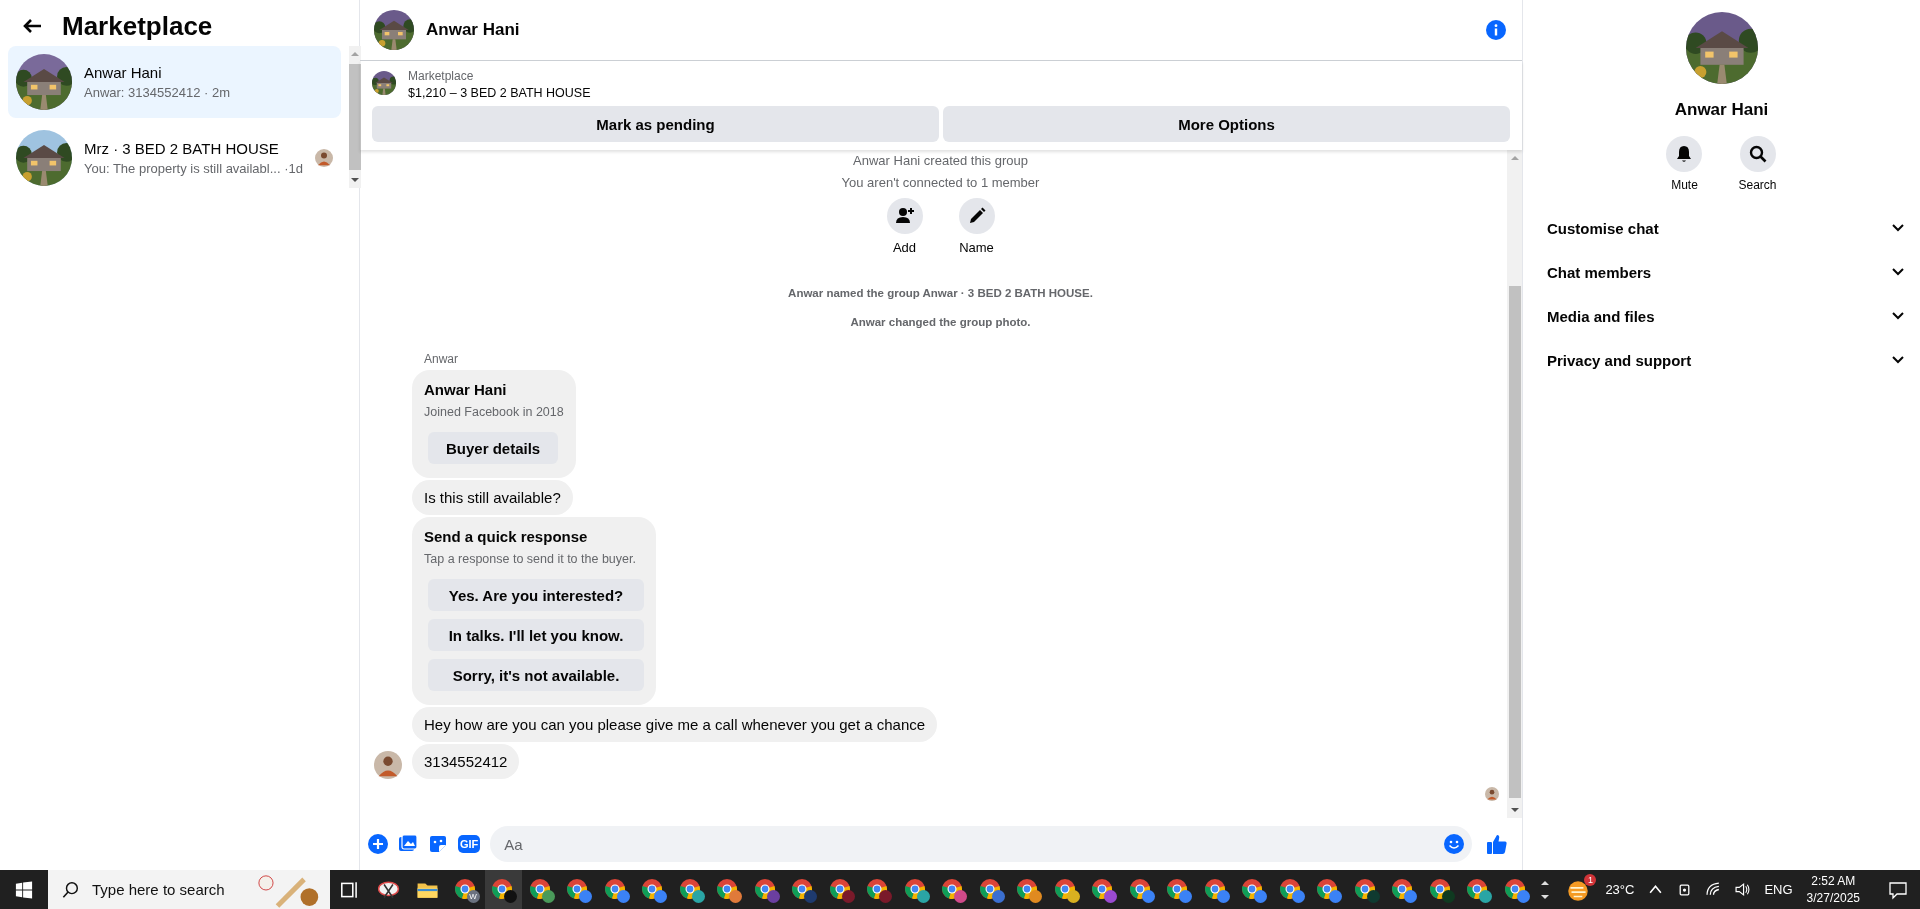  What do you see at coordinates (1833, 889) in the screenshot?
I see `clock: 2:52 AM 3/27/2025` at bounding box center [1833, 889].